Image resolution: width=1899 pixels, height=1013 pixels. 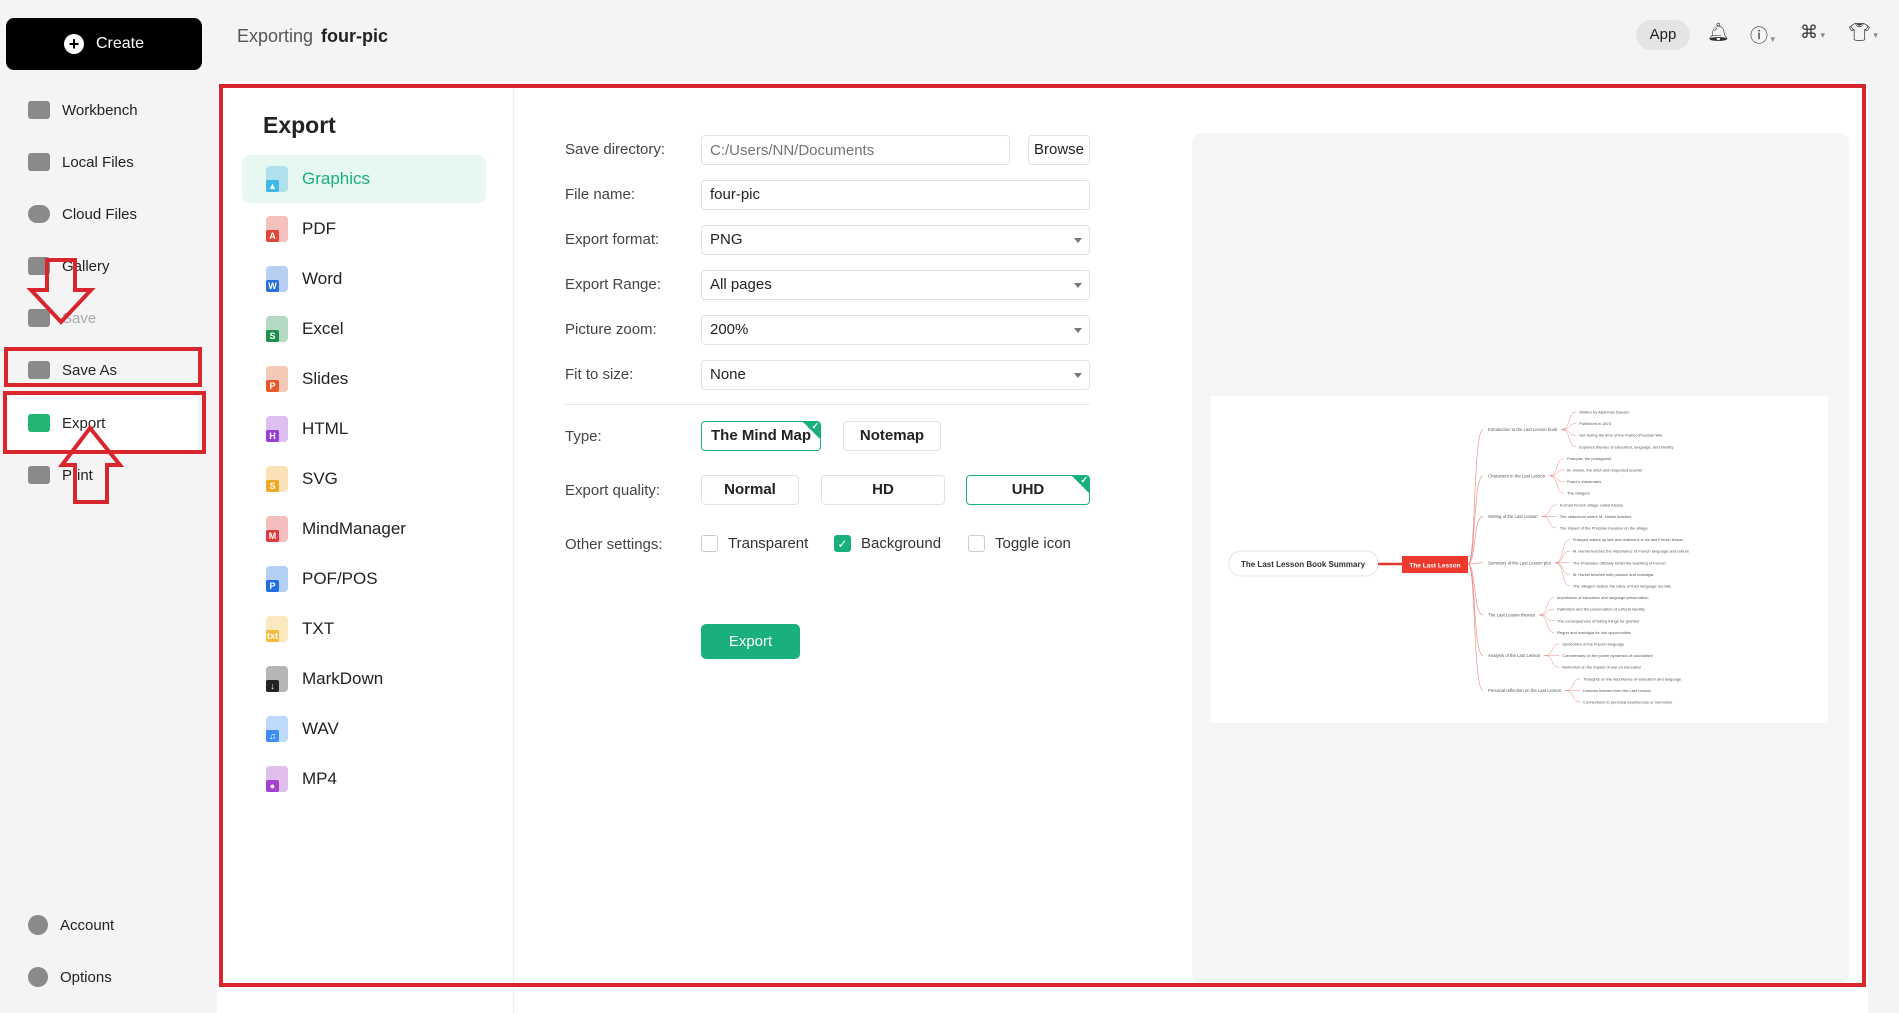 I want to click on format-label: MindManager, so click(x=354, y=528).